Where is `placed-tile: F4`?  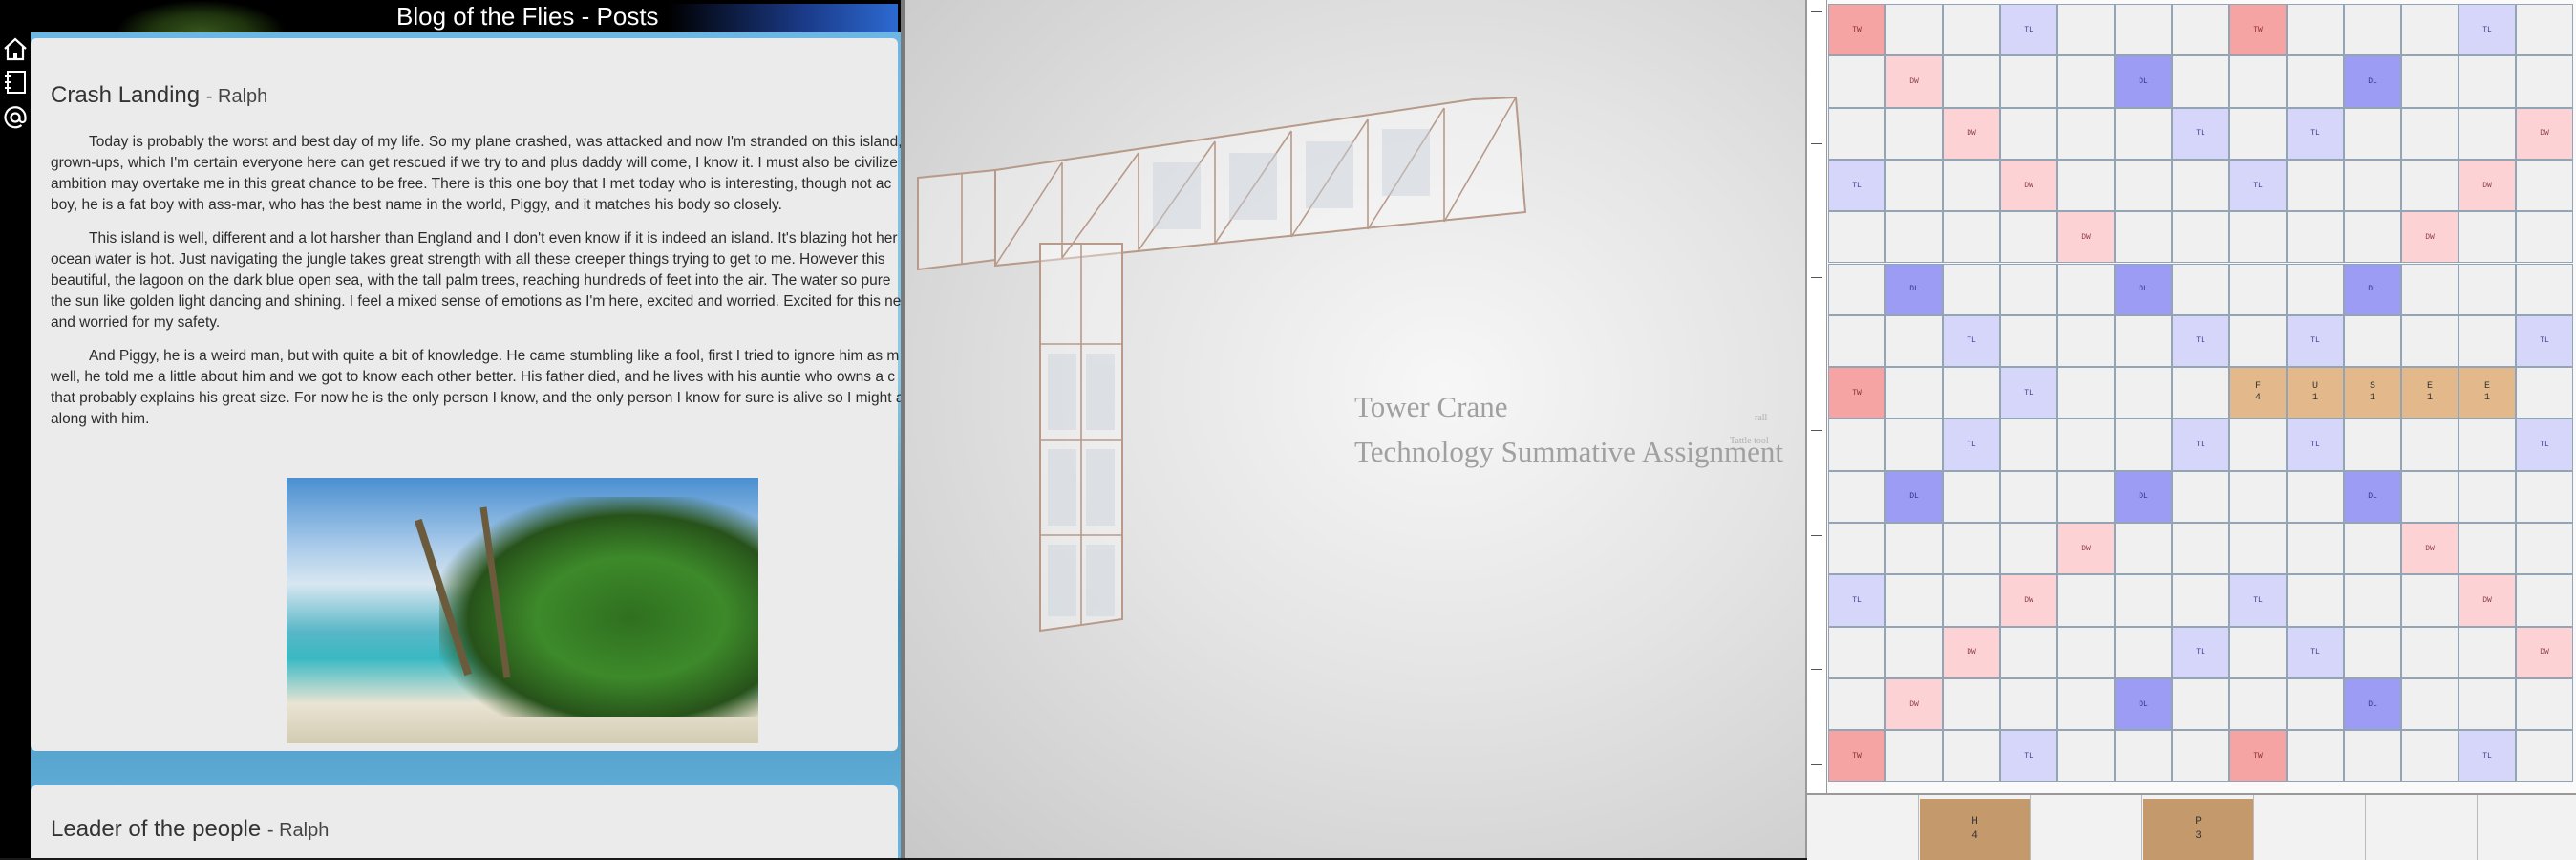 placed-tile: F4 is located at coordinates (2258, 393).